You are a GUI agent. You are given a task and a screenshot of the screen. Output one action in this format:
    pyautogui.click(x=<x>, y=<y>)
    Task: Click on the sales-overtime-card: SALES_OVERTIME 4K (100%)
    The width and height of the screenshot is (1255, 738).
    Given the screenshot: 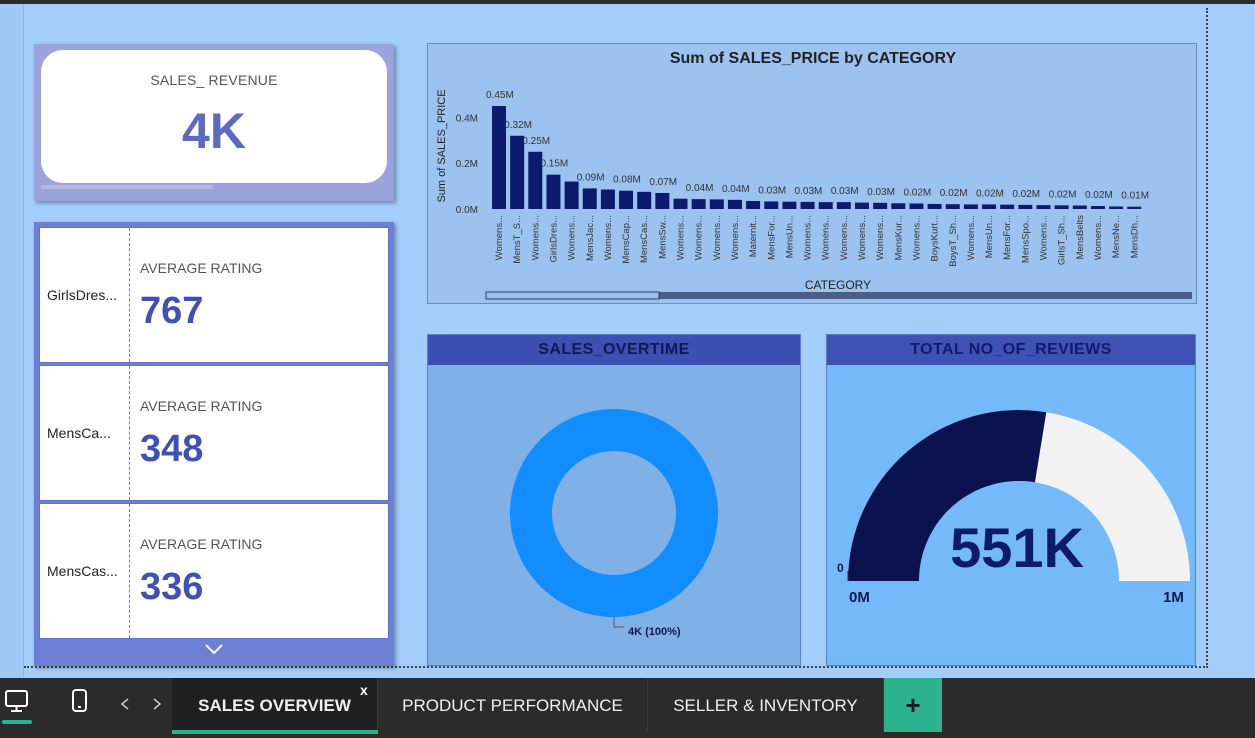 What is the action you would take?
    pyautogui.click(x=614, y=500)
    